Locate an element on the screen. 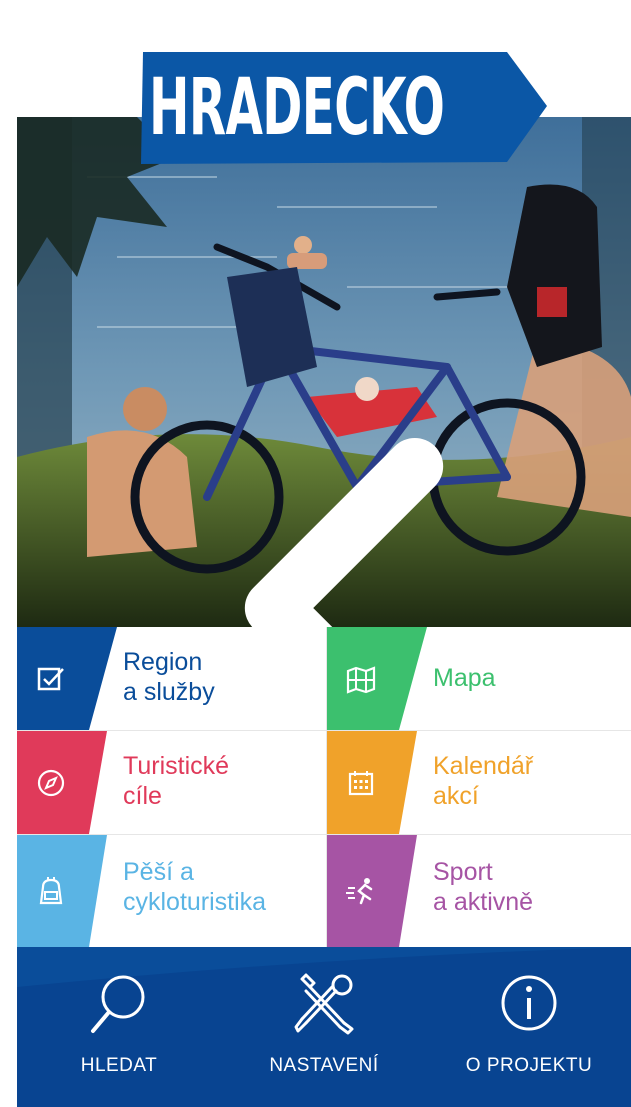  map-icon is located at coordinates (361, 680).